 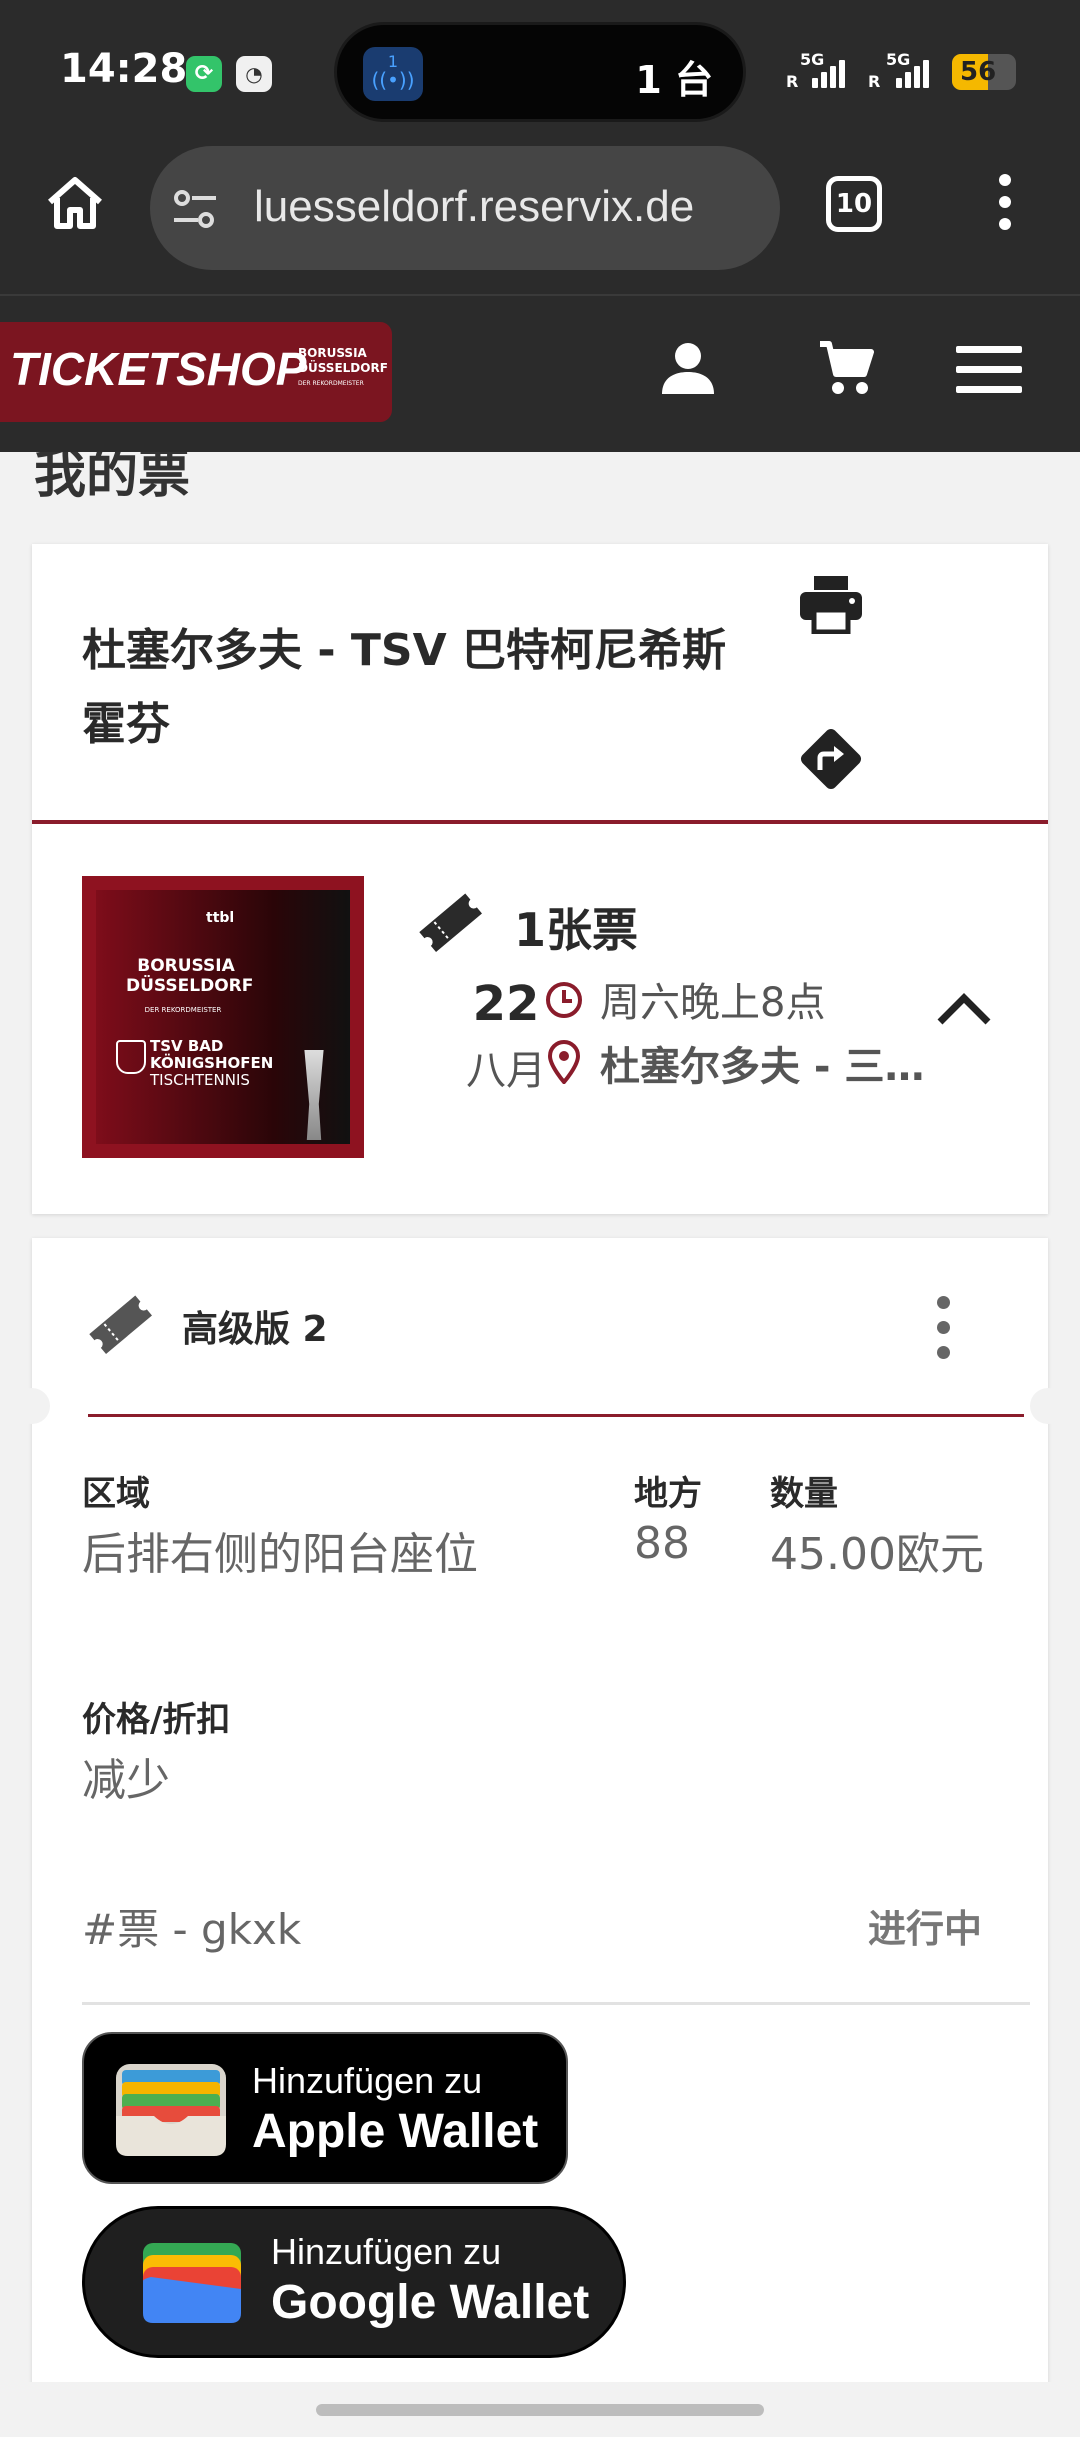 What do you see at coordinates (386, 2251) in the screenshot?
I see `google-wallet-top-label: Hinzufügen zu` at bounding box center [386, 2251].